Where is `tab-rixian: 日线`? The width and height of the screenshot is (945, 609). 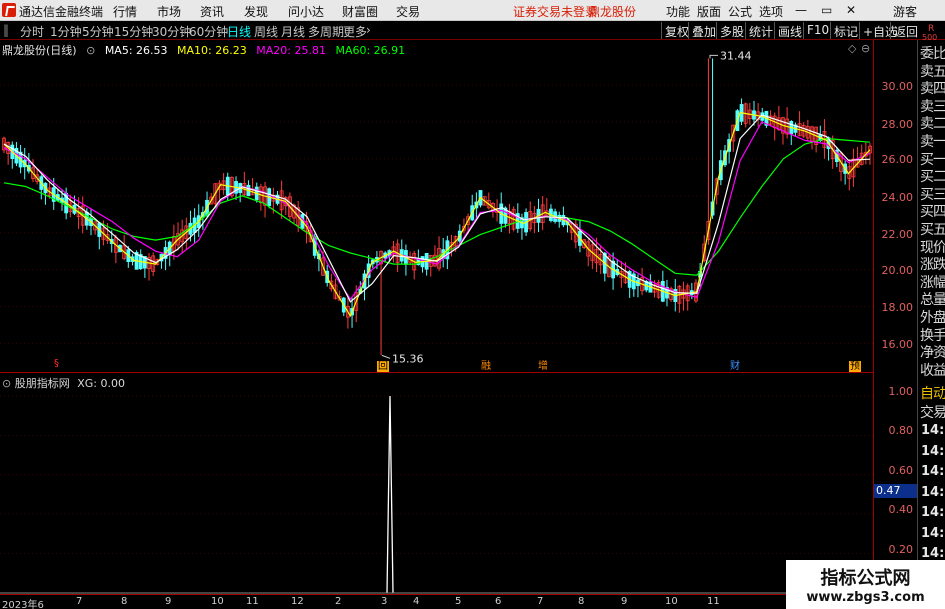
tab-rixian: 日线 is located at coordinates (239, 31).